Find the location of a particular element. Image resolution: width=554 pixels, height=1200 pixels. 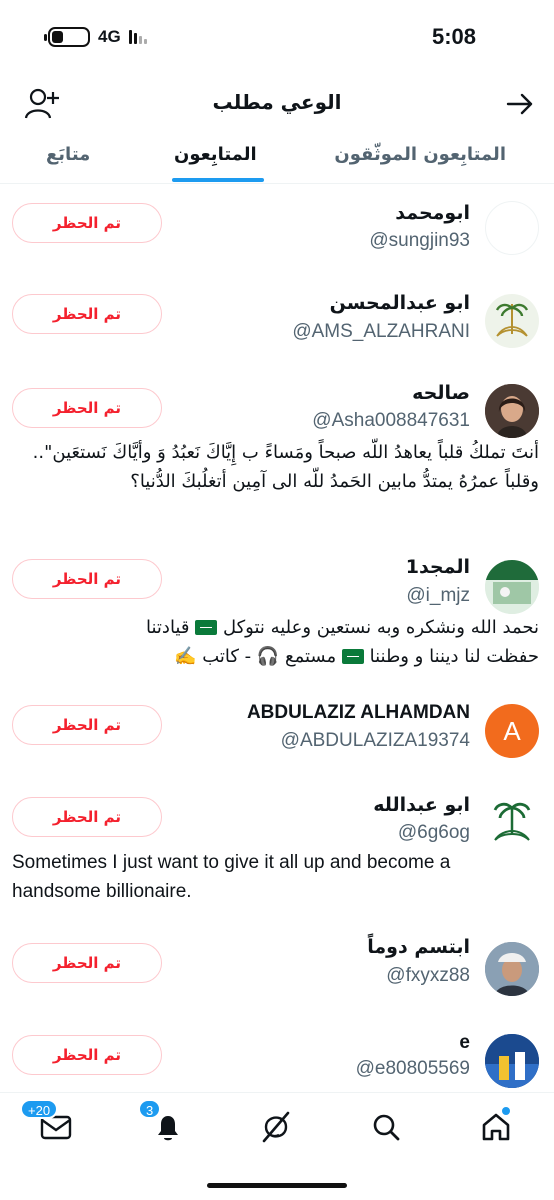

header: الوعي مطلب is located at coordinates (277, 104).